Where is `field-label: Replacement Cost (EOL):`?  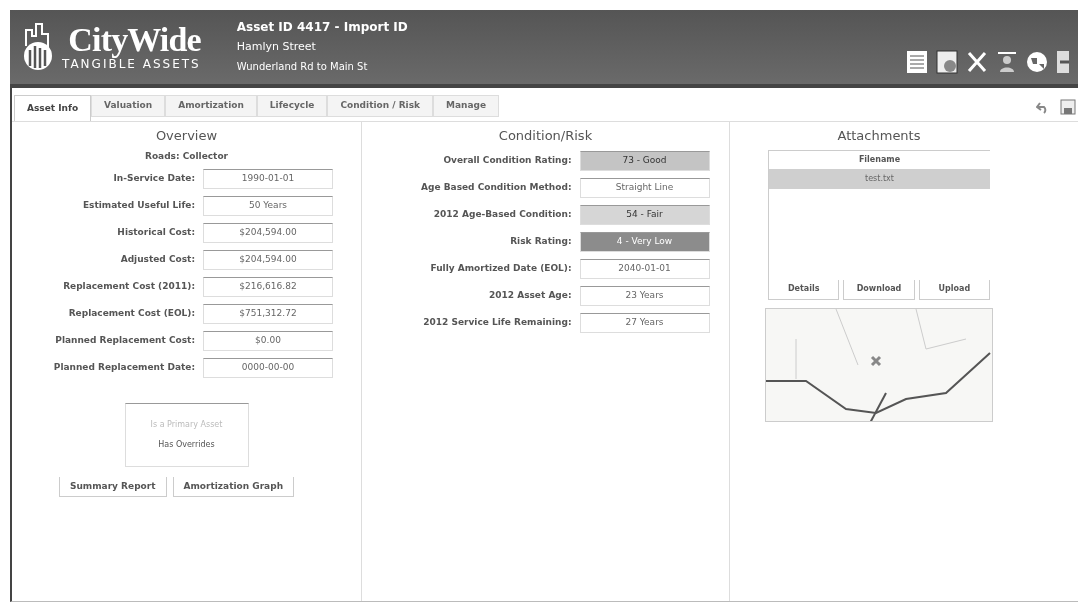 field-label: Replacement Cost (EOL): is located at coordinates (131, 313).